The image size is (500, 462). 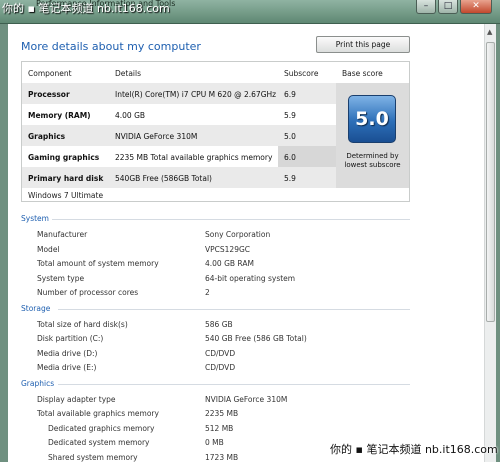 What do you see at coordinates (222, 457) in the screenshot?
I see `info-value: 1723 MB` at bounding box center [222, 457].